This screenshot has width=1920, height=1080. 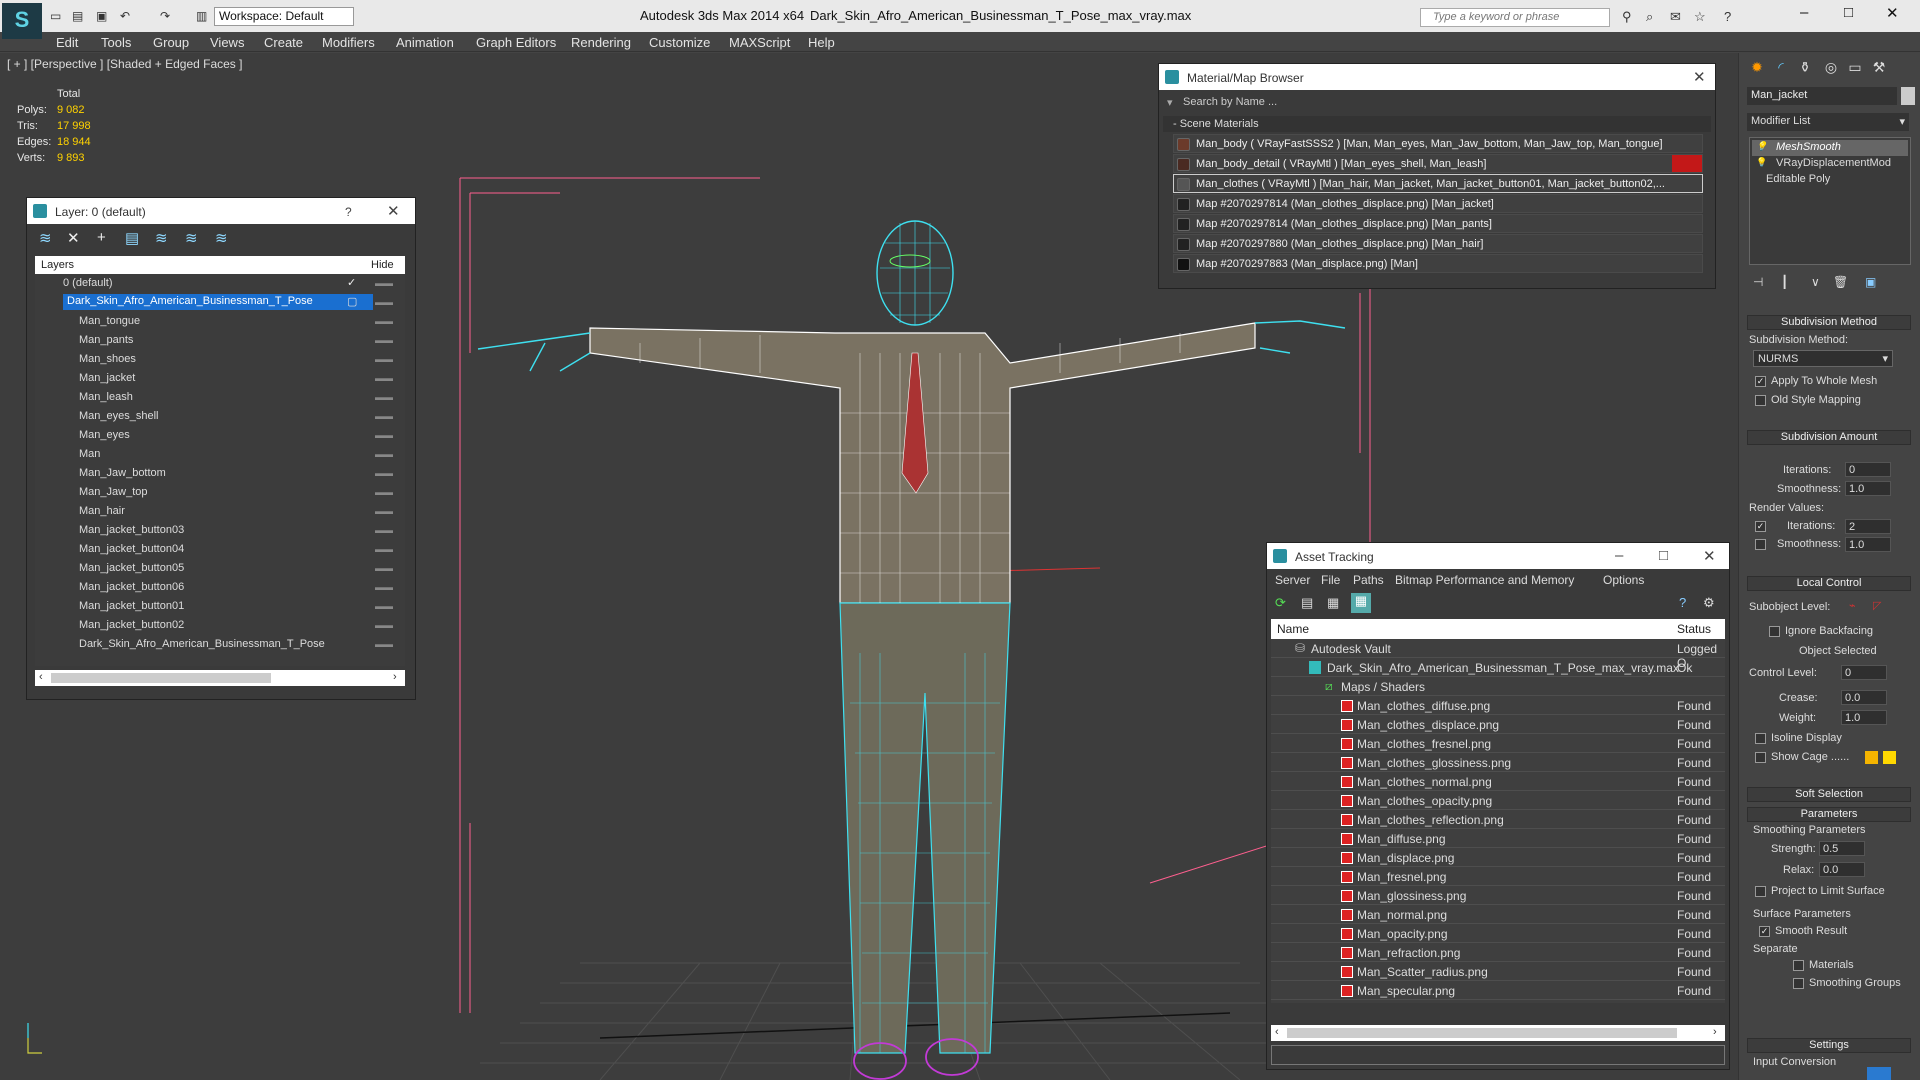 What do you see at coordinates (1498, 819) in the screenshot?
I see `asset-row: Man_clothes_reflection.png Found` at bounding box center [1498, 819].